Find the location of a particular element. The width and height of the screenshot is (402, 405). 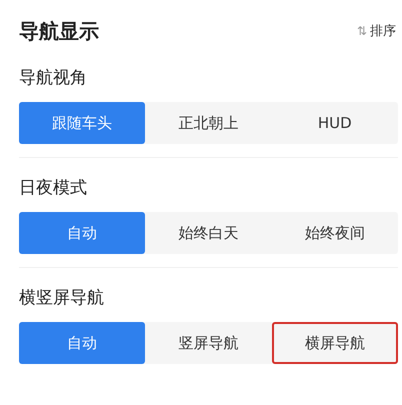

segment-option: 竖屏导航 is located at coordinates (208, 343).